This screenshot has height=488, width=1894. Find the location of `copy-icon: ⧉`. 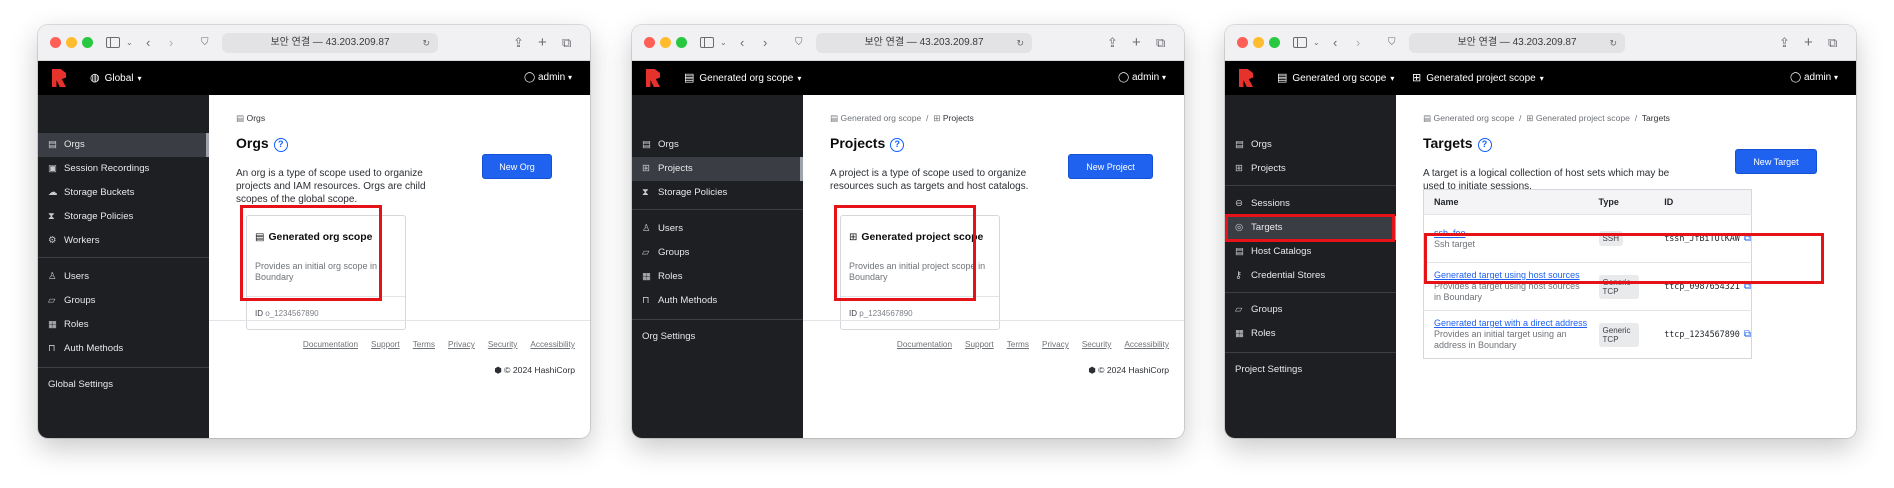

copy-icon: ⧉ is located at coordinates (1747, 334).